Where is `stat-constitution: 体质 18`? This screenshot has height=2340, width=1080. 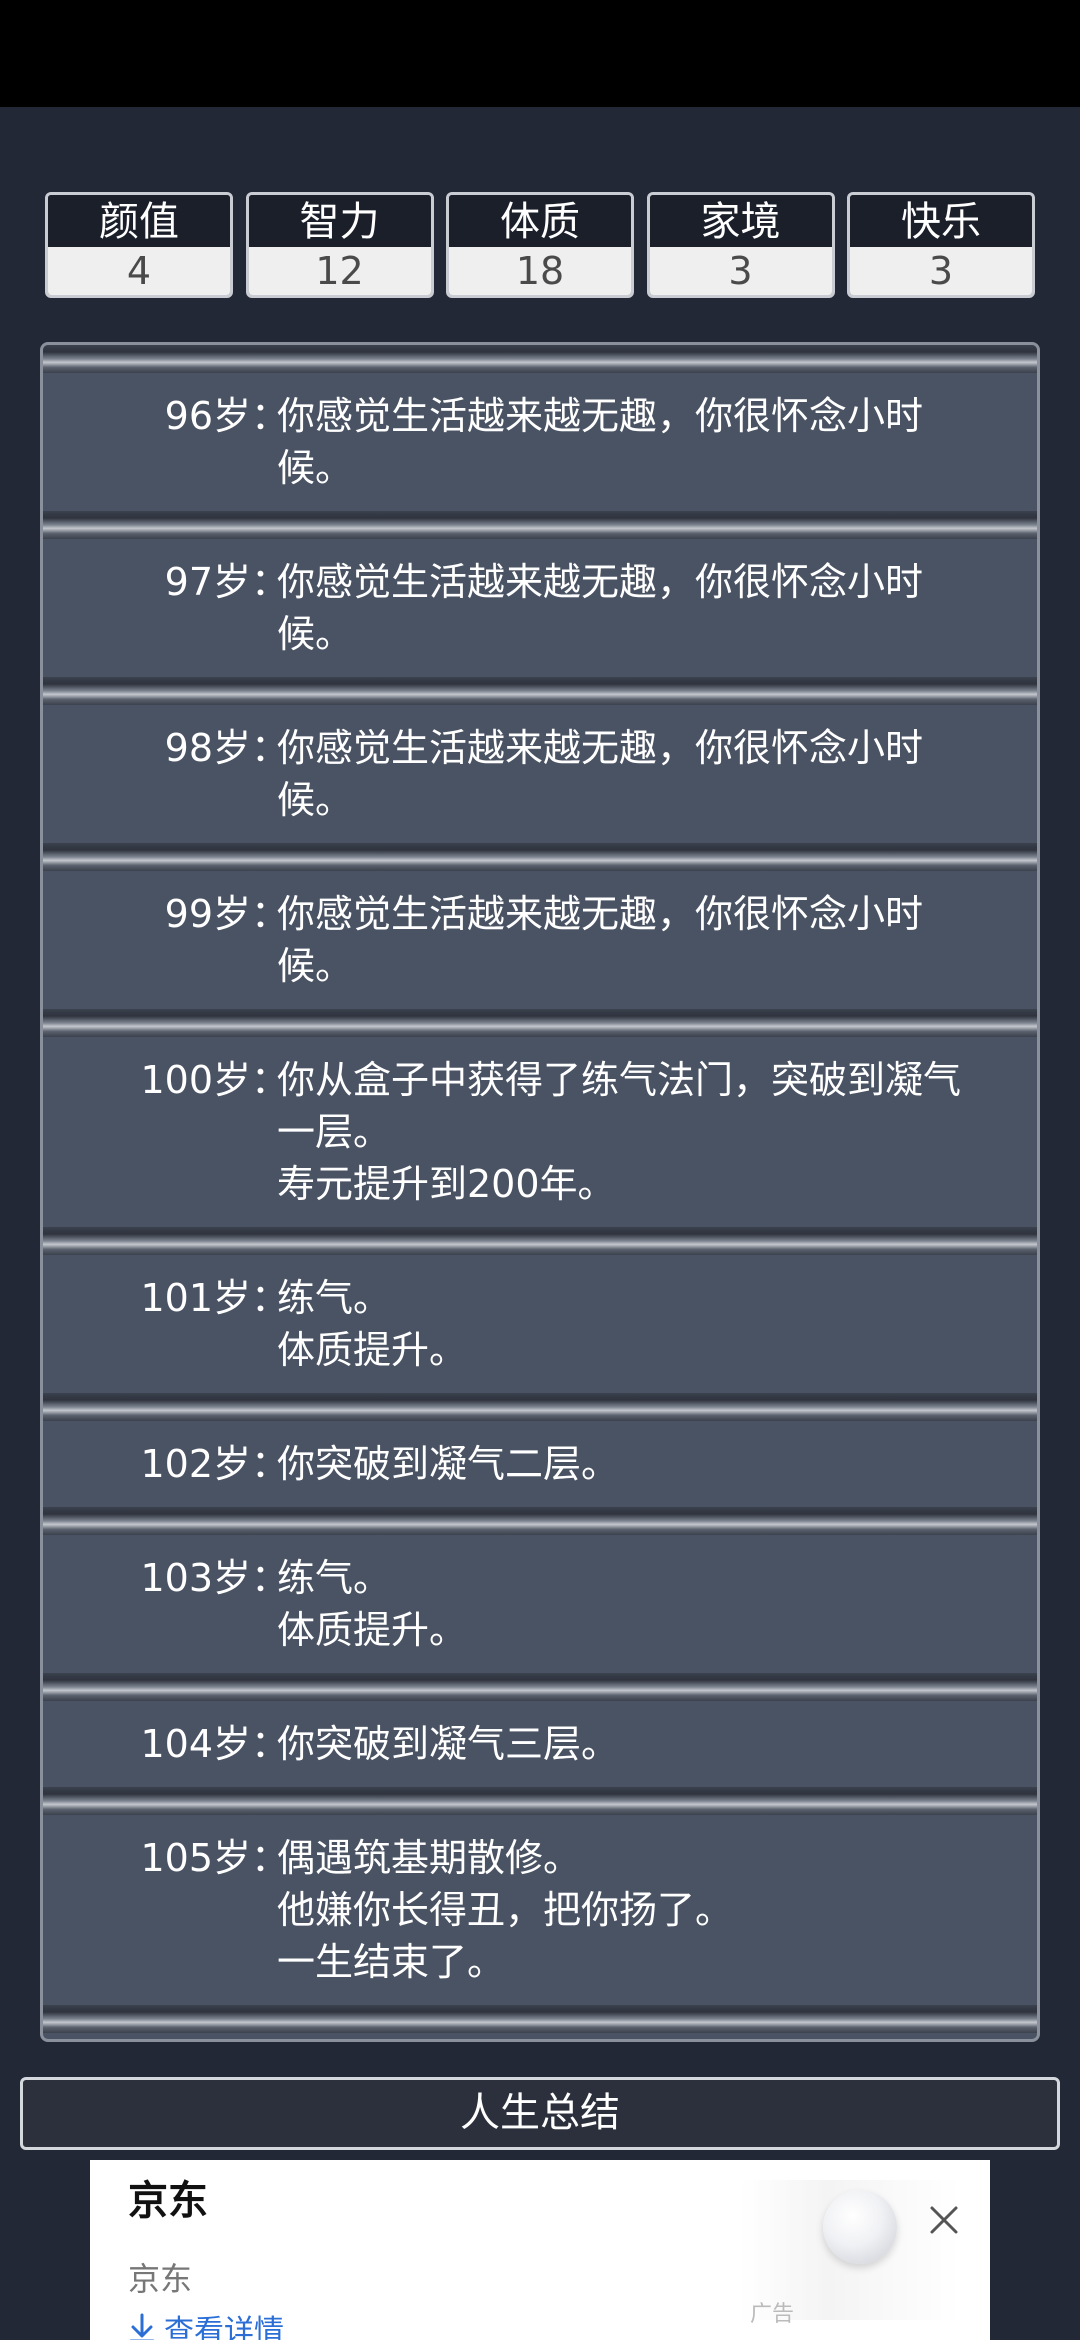
stat-constitution: 体质 18 is located at coordinates (540, 245).